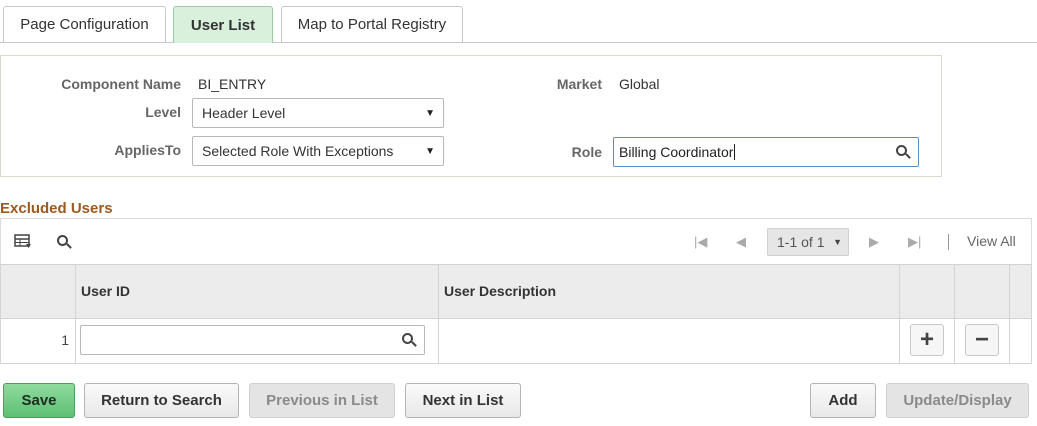 The image size is (1037, 426). I want to click on button-label: Update/Display, so click(957, 400).